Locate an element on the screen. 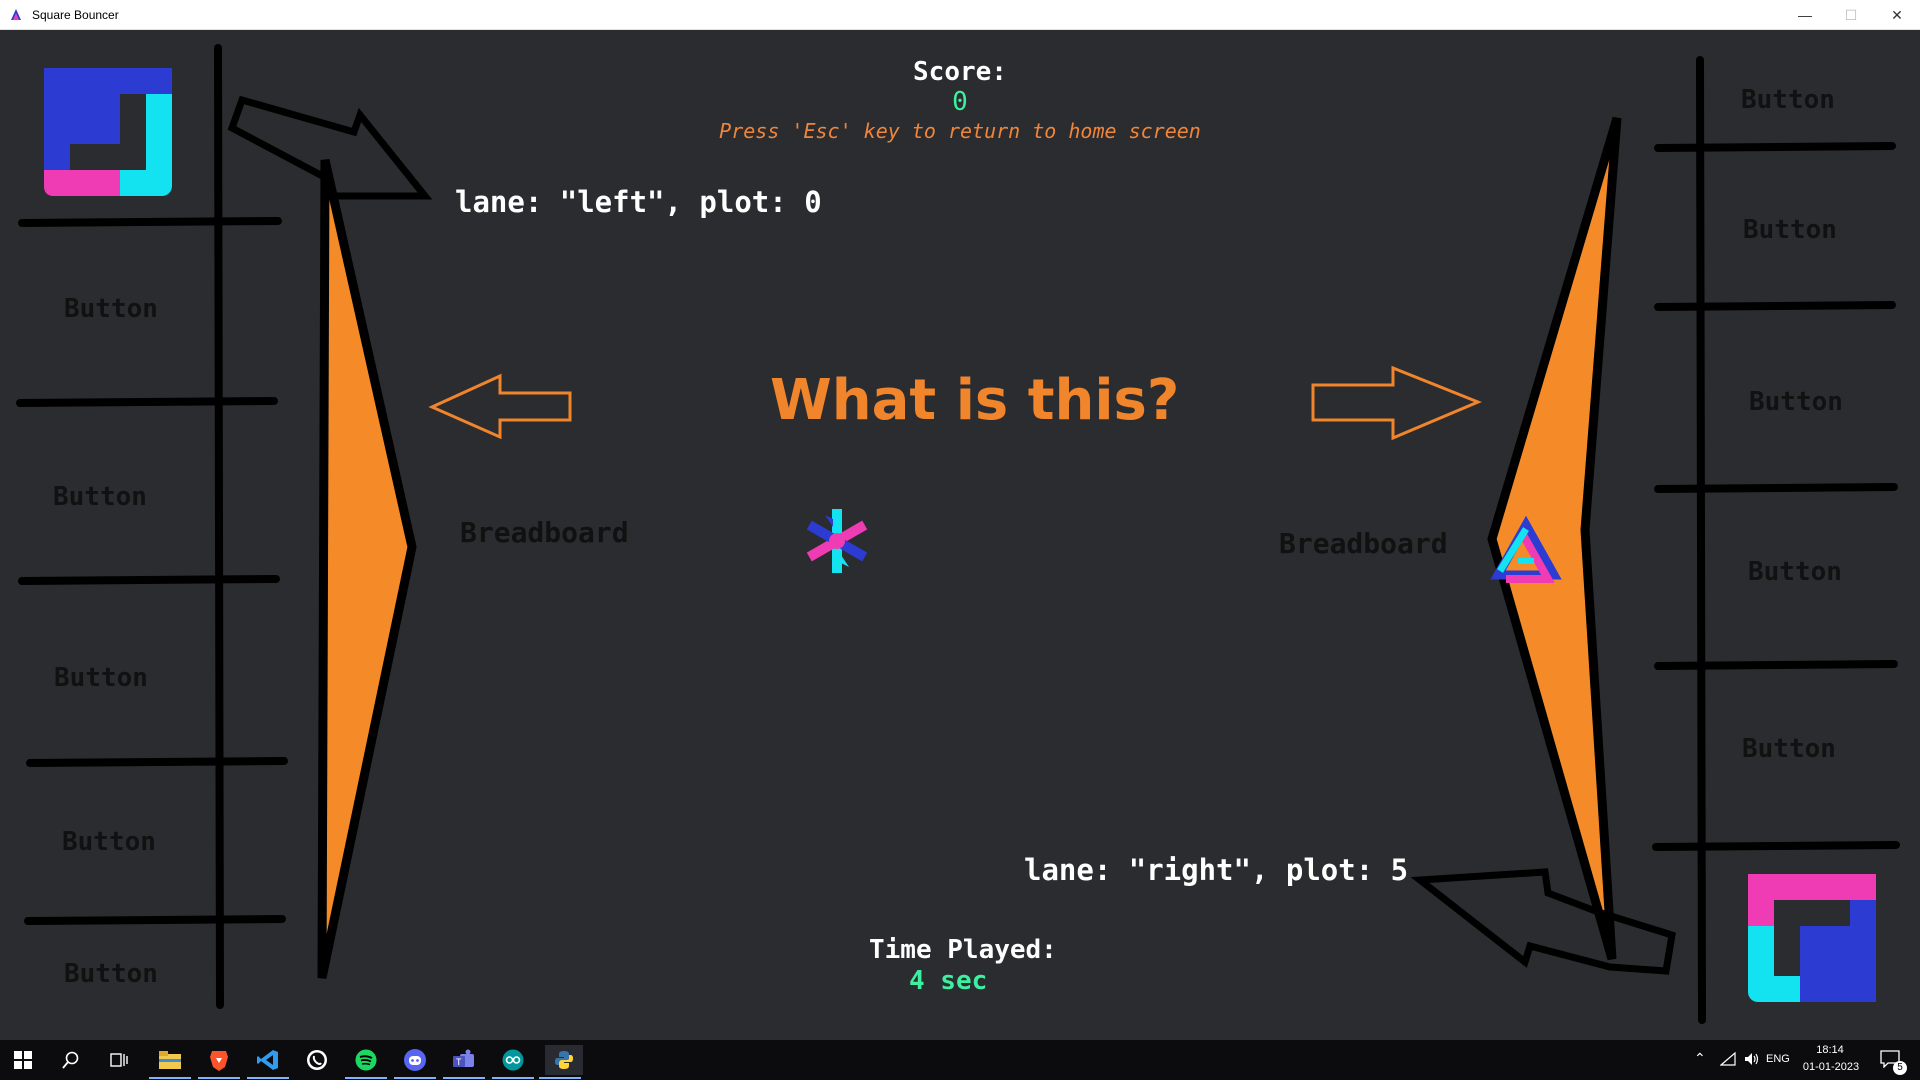  app-icon is located at coordinates (16, 14).